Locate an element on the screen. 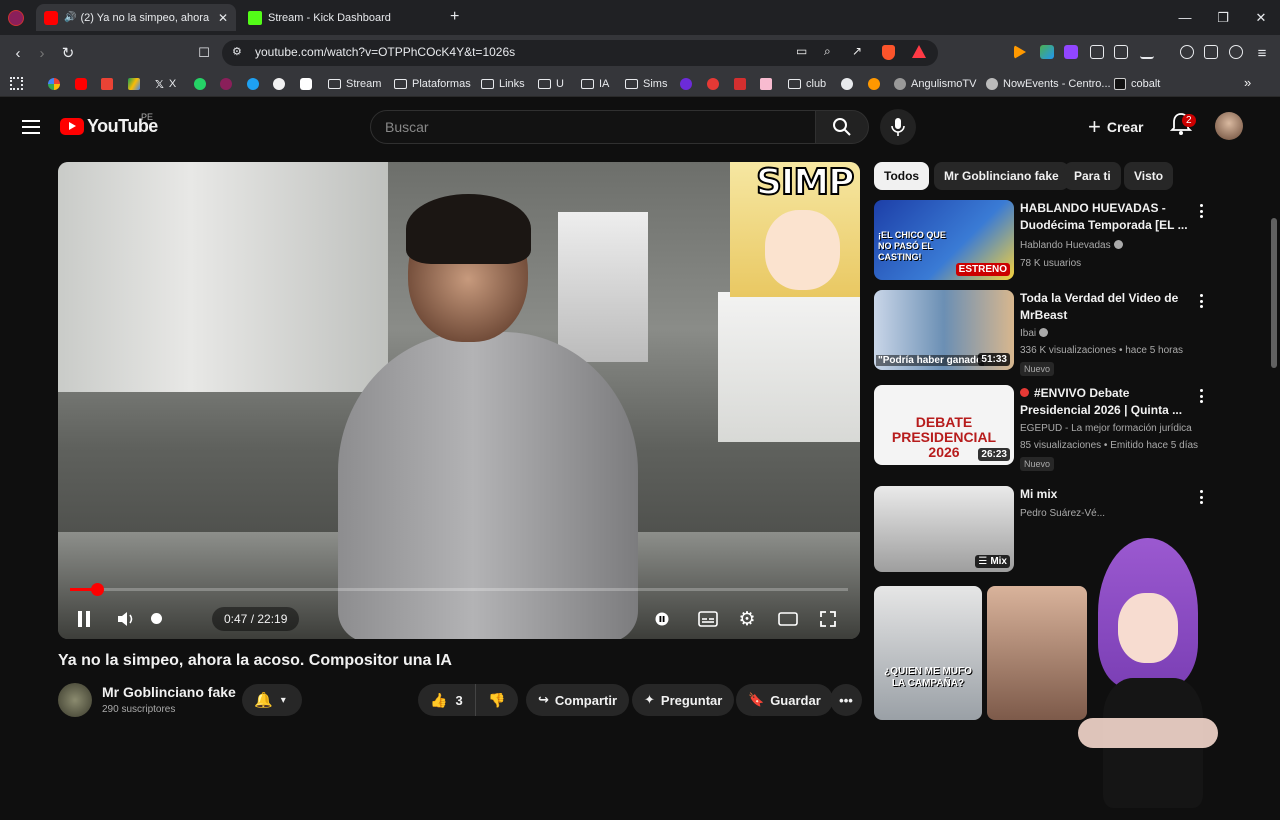  pause-autoplay-icon is located at coordinates (662, 619).